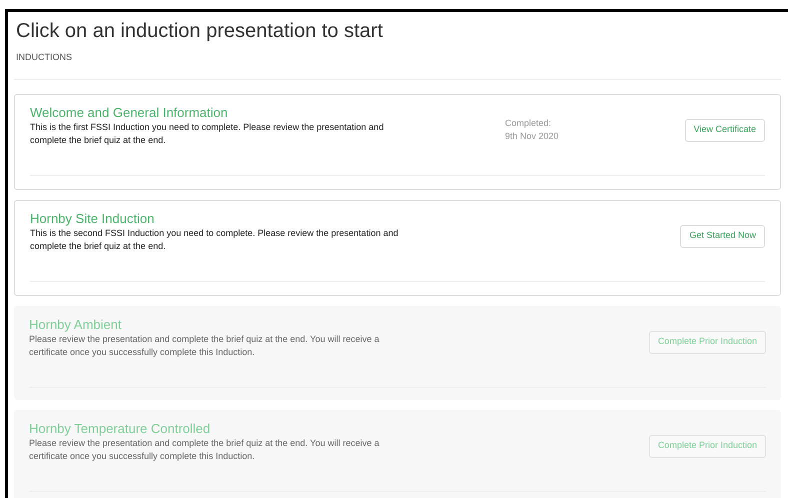  I want to click on induction-title: Welcome and General Information, so click(129, 112).